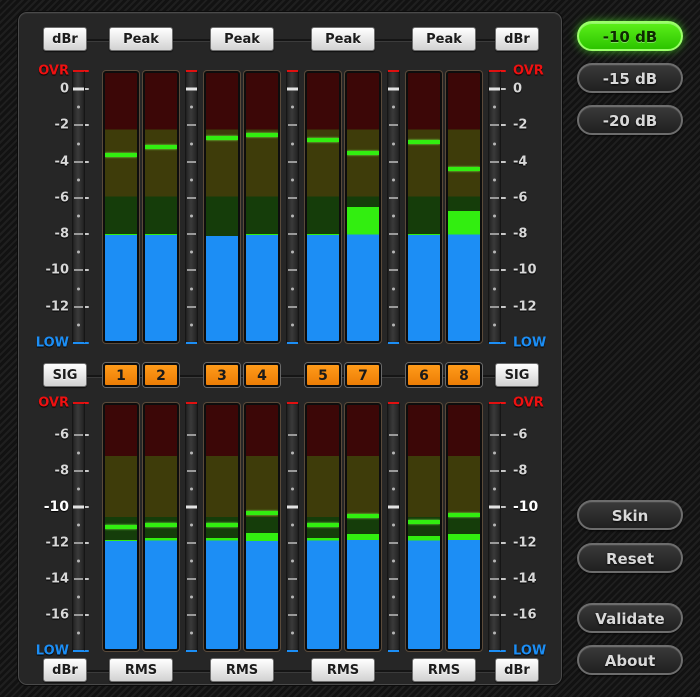 The image size is (700, 697). What do you see at coordinates (292, 527) in the screenshot?
I see `rms-tick-column` at bounding box center [292, 527].